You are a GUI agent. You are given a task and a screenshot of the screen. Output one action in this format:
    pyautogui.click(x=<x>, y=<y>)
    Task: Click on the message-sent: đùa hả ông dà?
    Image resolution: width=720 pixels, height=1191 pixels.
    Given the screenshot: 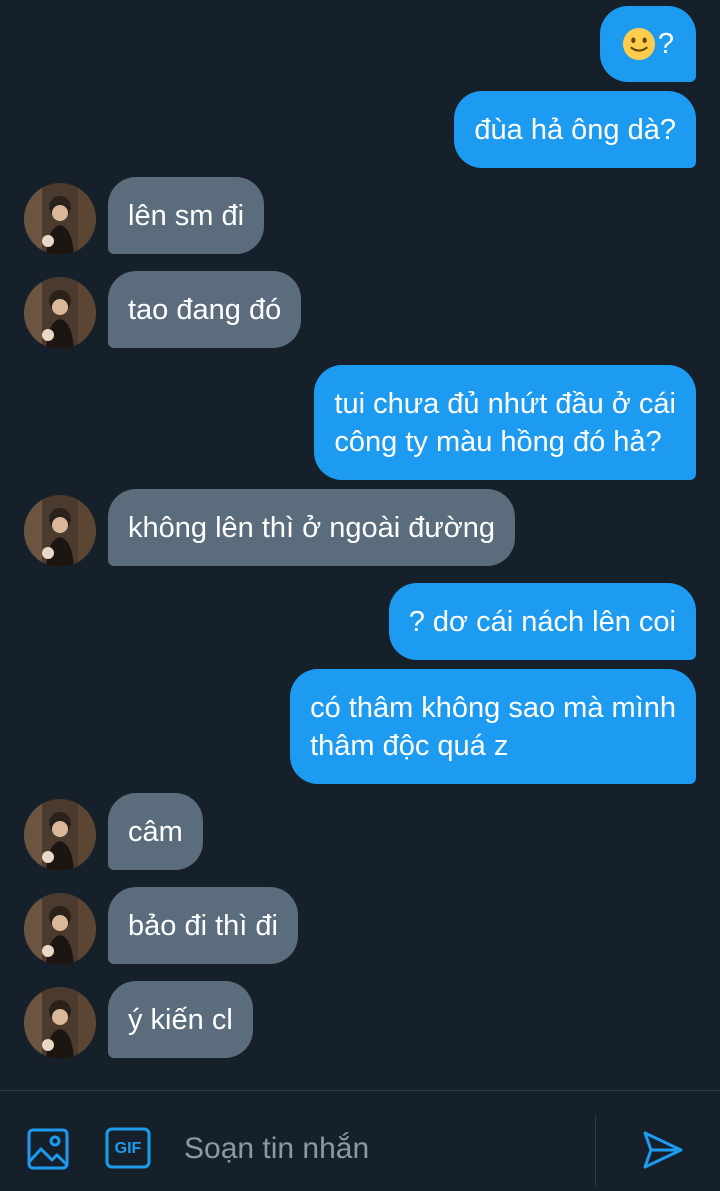 What is the action you would take?
    pyautogui.click(x=575, y=129)
    